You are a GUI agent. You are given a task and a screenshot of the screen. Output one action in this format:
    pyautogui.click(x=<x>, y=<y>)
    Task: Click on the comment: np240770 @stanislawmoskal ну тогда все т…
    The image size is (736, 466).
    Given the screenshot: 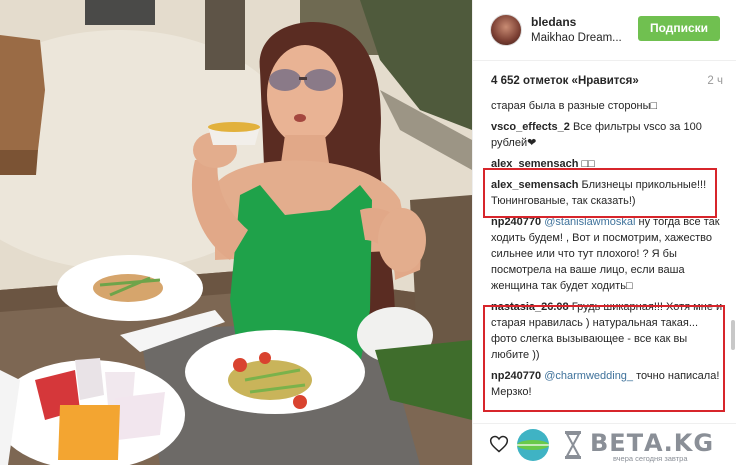 What is the action you would take?
    pyautogui.click(x=607, y=254)
    